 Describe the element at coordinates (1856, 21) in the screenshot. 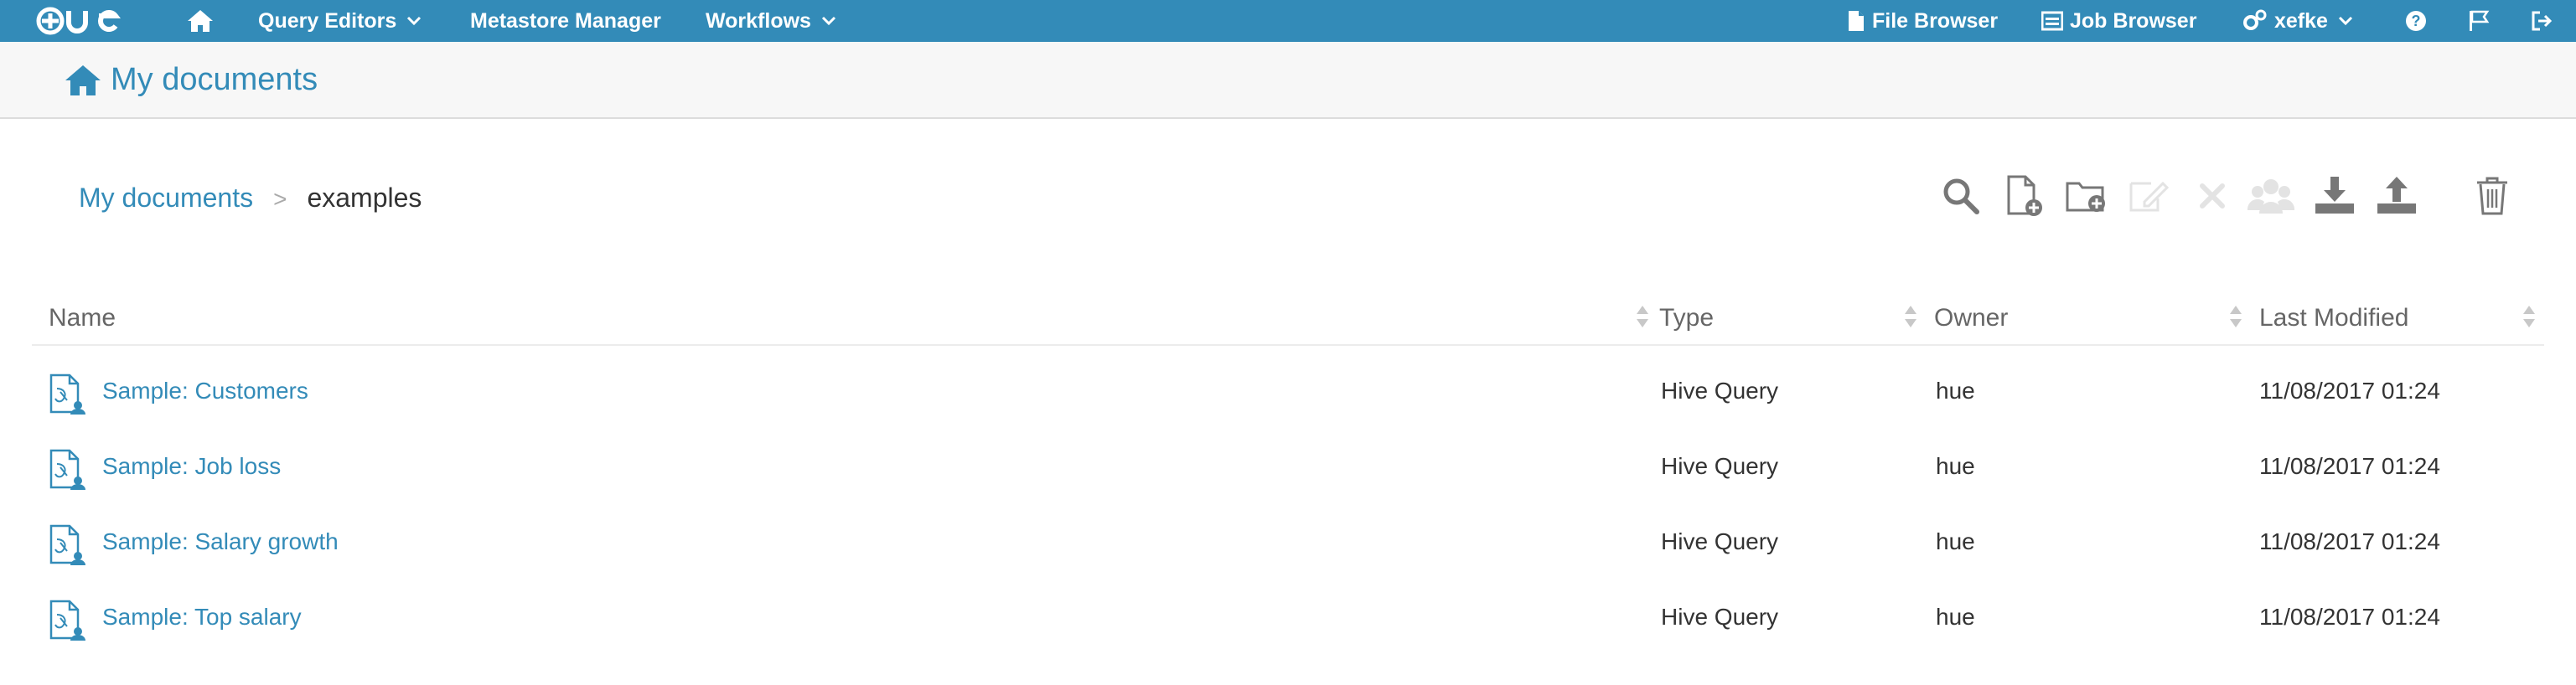

I see `file-icon` at that location.